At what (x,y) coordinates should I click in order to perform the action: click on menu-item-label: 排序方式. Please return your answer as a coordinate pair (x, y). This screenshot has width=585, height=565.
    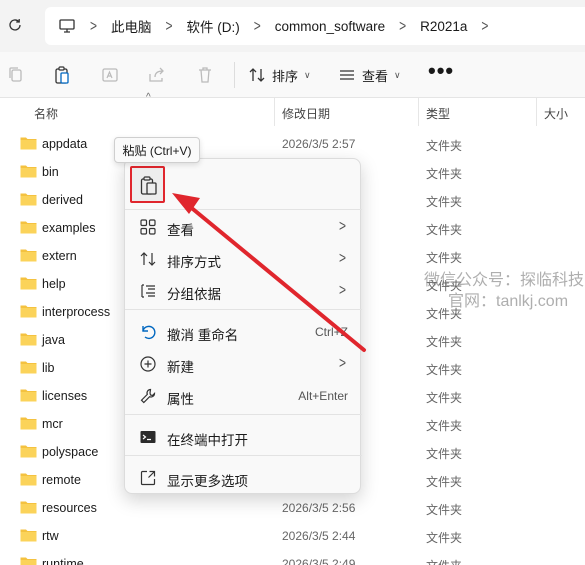
    Looking at the image, I should click on (194, 262).